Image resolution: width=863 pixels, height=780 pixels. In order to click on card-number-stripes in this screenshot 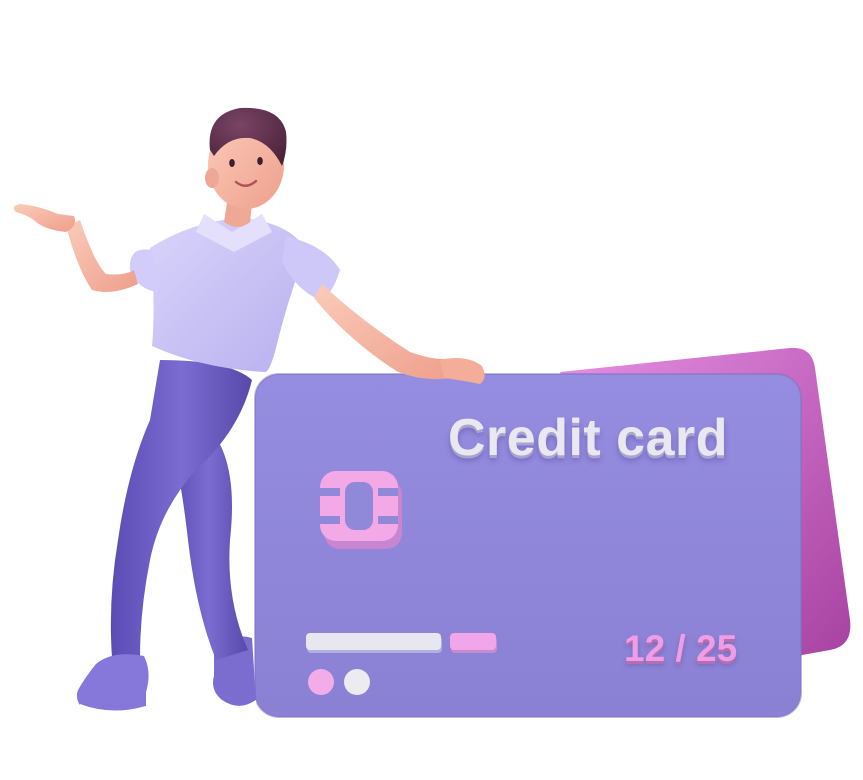, I will do `click(401, 643)`.